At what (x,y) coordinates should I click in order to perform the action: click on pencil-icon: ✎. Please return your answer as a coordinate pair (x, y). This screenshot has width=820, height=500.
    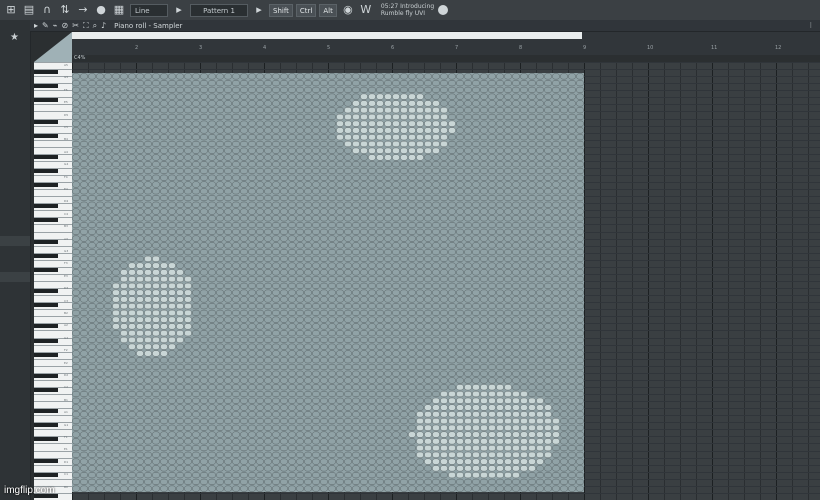
    Looking at the image, I should click on (45, 25).